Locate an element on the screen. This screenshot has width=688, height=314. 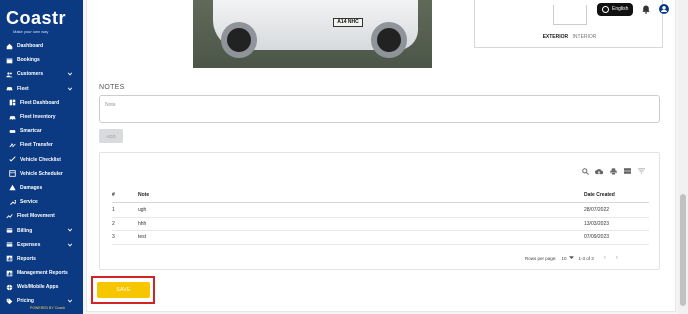
sidebar-item-vehicle-scheduler: Vehicle Scheduler is located at coordinates (41, 174).